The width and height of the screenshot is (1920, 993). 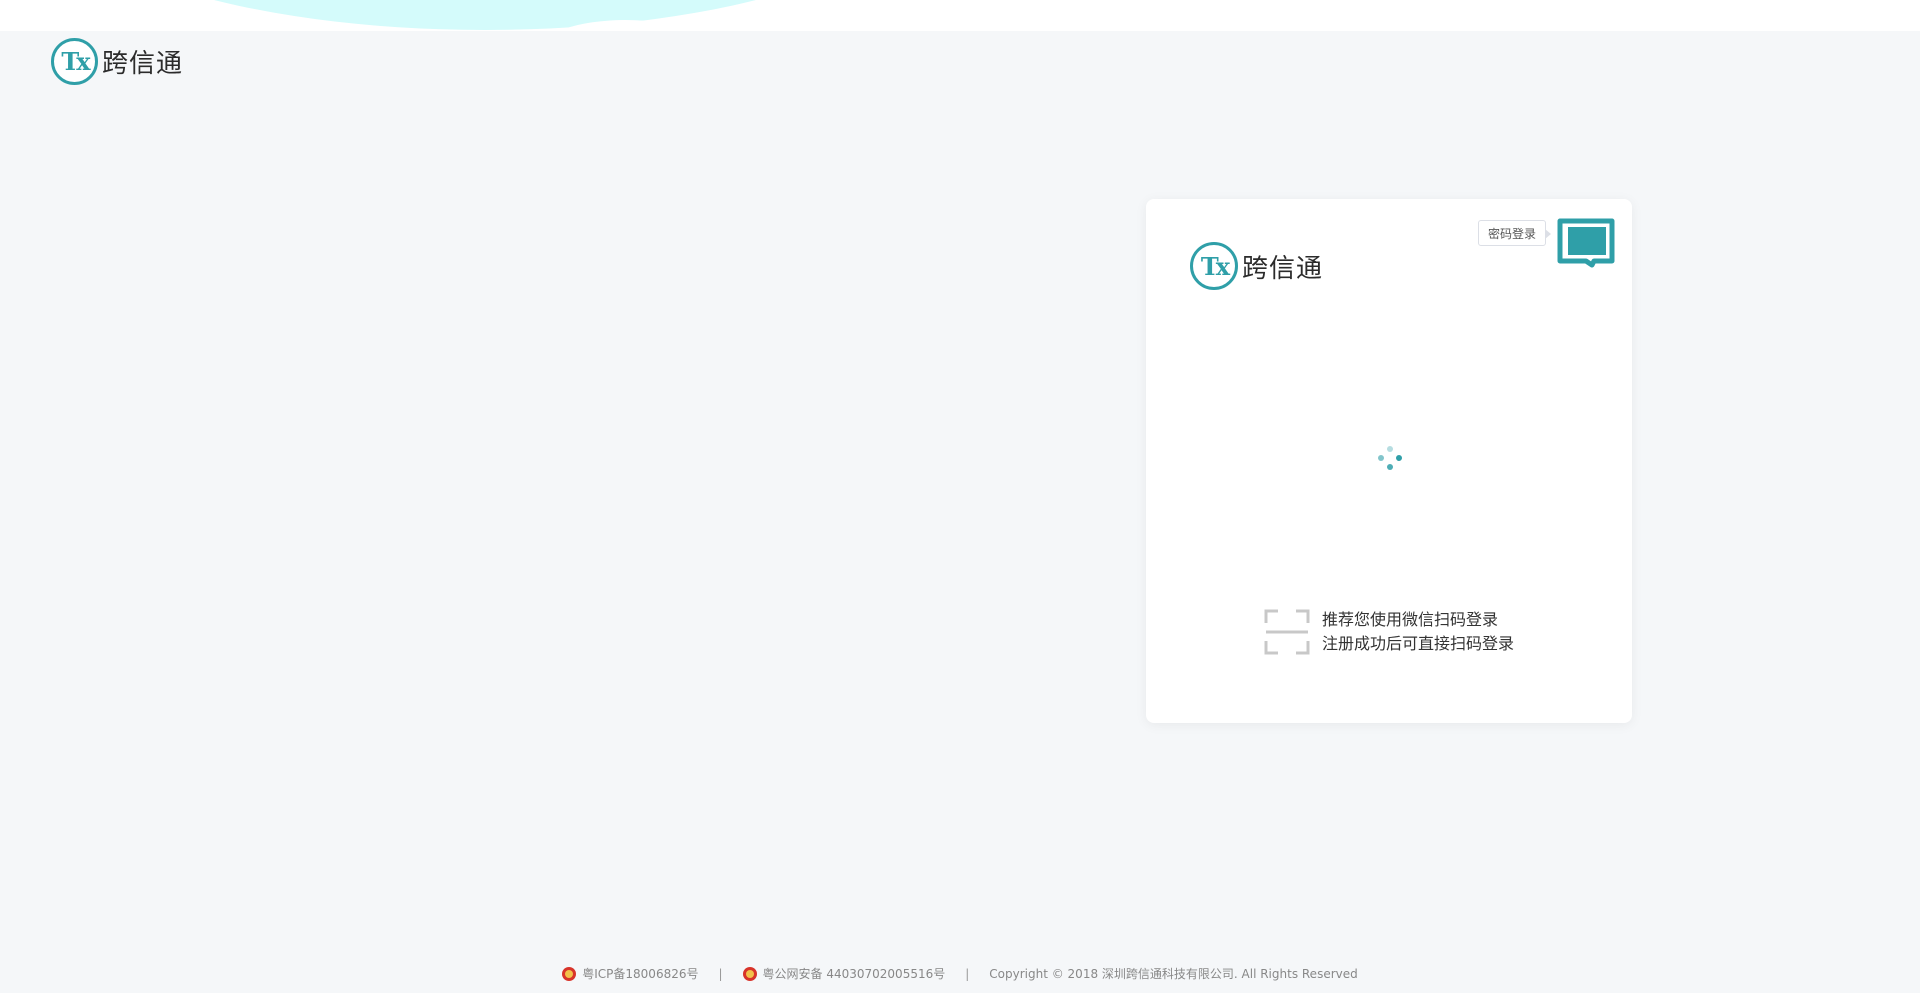 What do you see at coordinates (74, 61) in the screenshot?
I see `logo-mark-icon: Tx` at bounding box center [74, 61].